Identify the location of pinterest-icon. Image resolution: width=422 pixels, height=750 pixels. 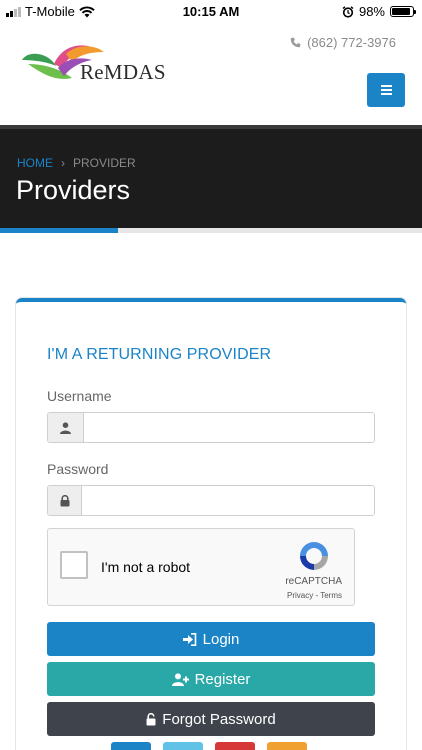
(235, 746).